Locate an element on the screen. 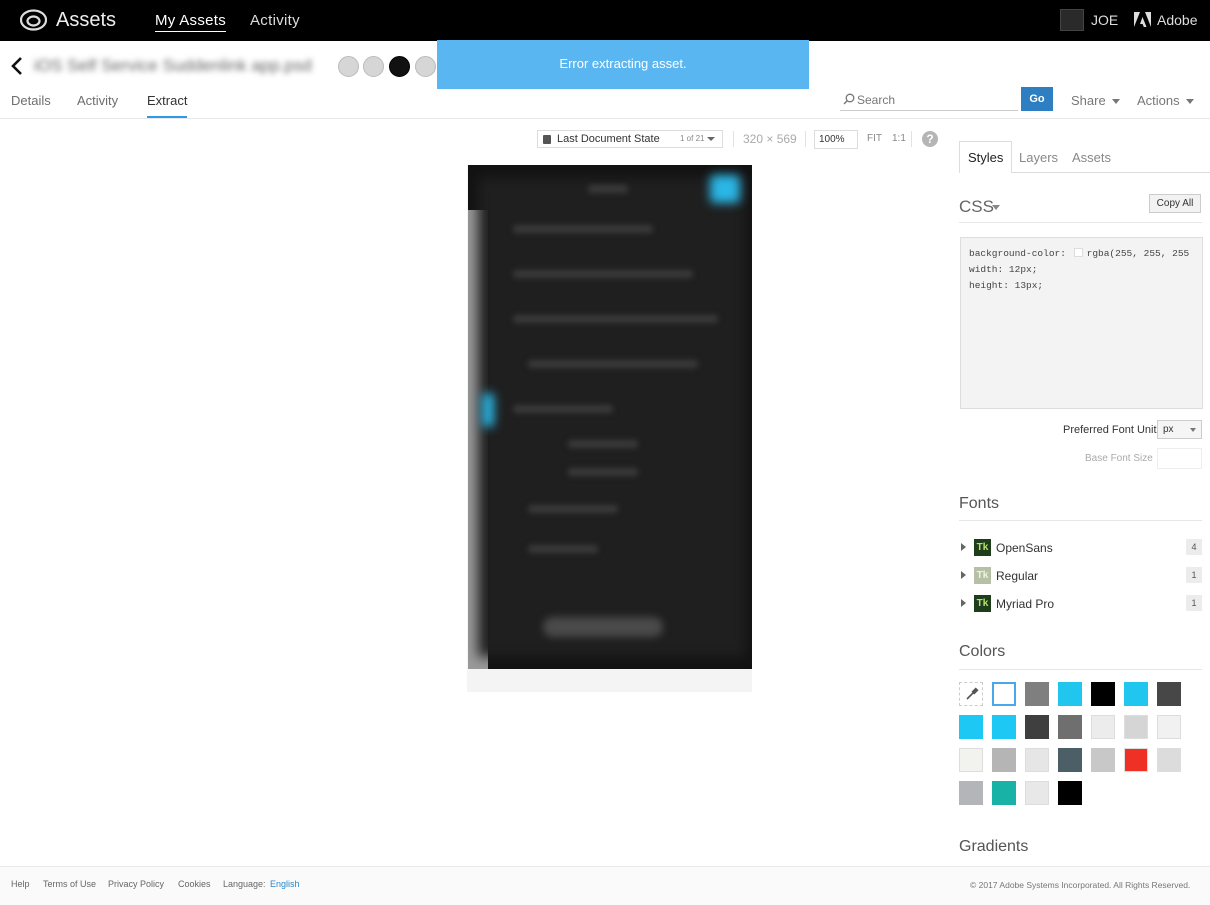  css-line: background-color: rgba(255, 255, 255 is located at coordinates (1081, 254).